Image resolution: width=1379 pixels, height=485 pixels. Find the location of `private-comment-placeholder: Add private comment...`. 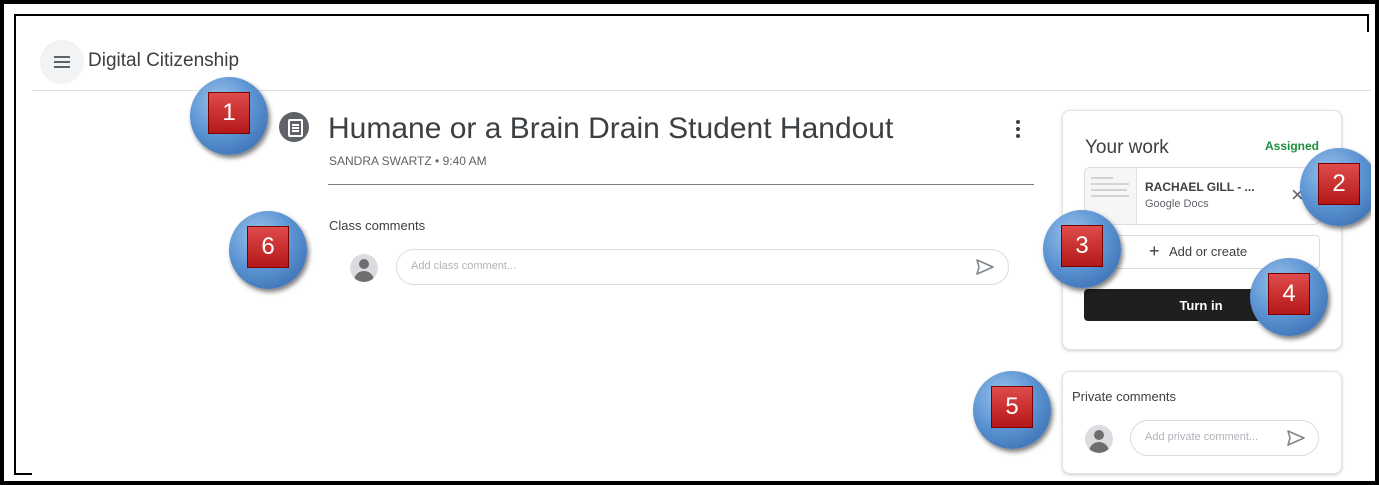

private-comment-placeholder: Add private comment... is located at coordinates (1202, 437).